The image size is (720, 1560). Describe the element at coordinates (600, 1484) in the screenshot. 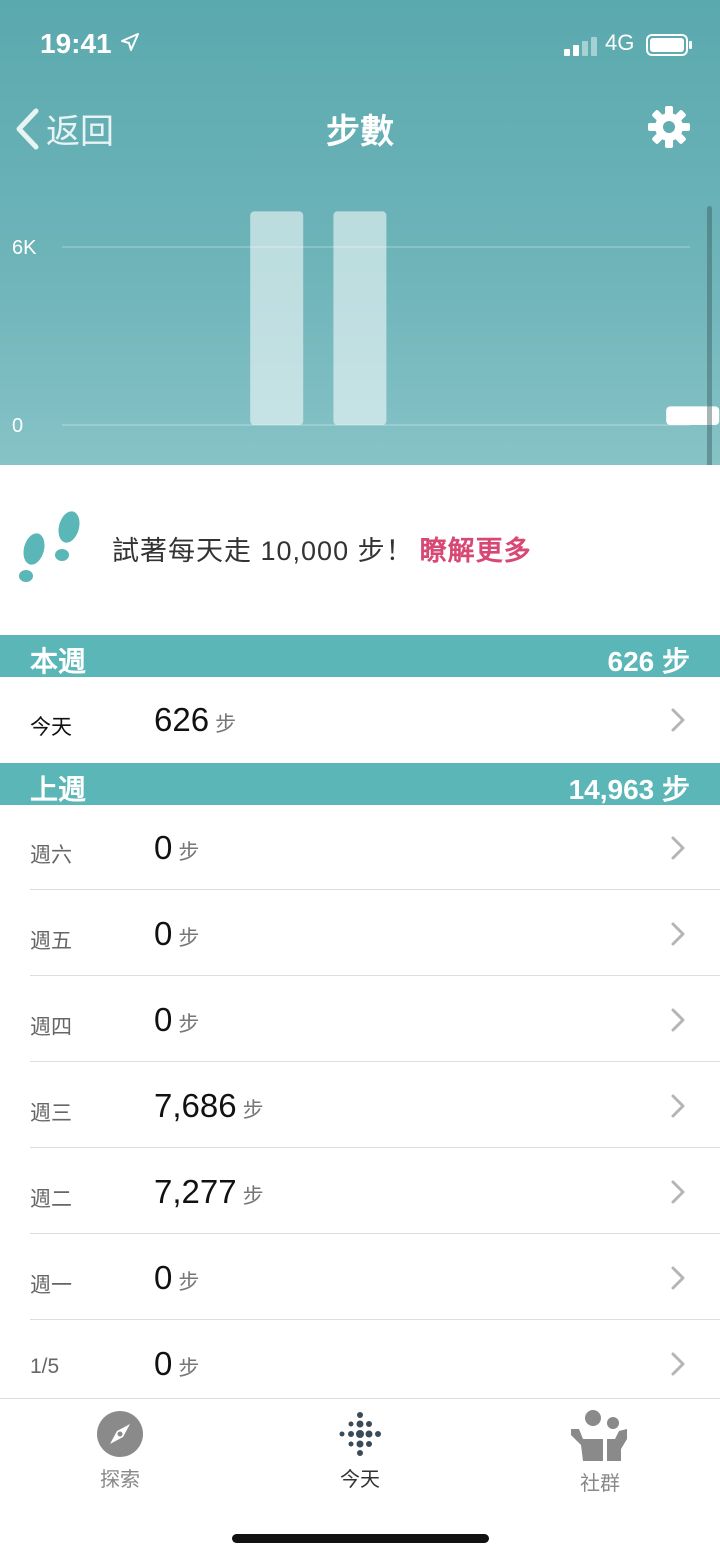

I see `tab-label: 社群` at that location.